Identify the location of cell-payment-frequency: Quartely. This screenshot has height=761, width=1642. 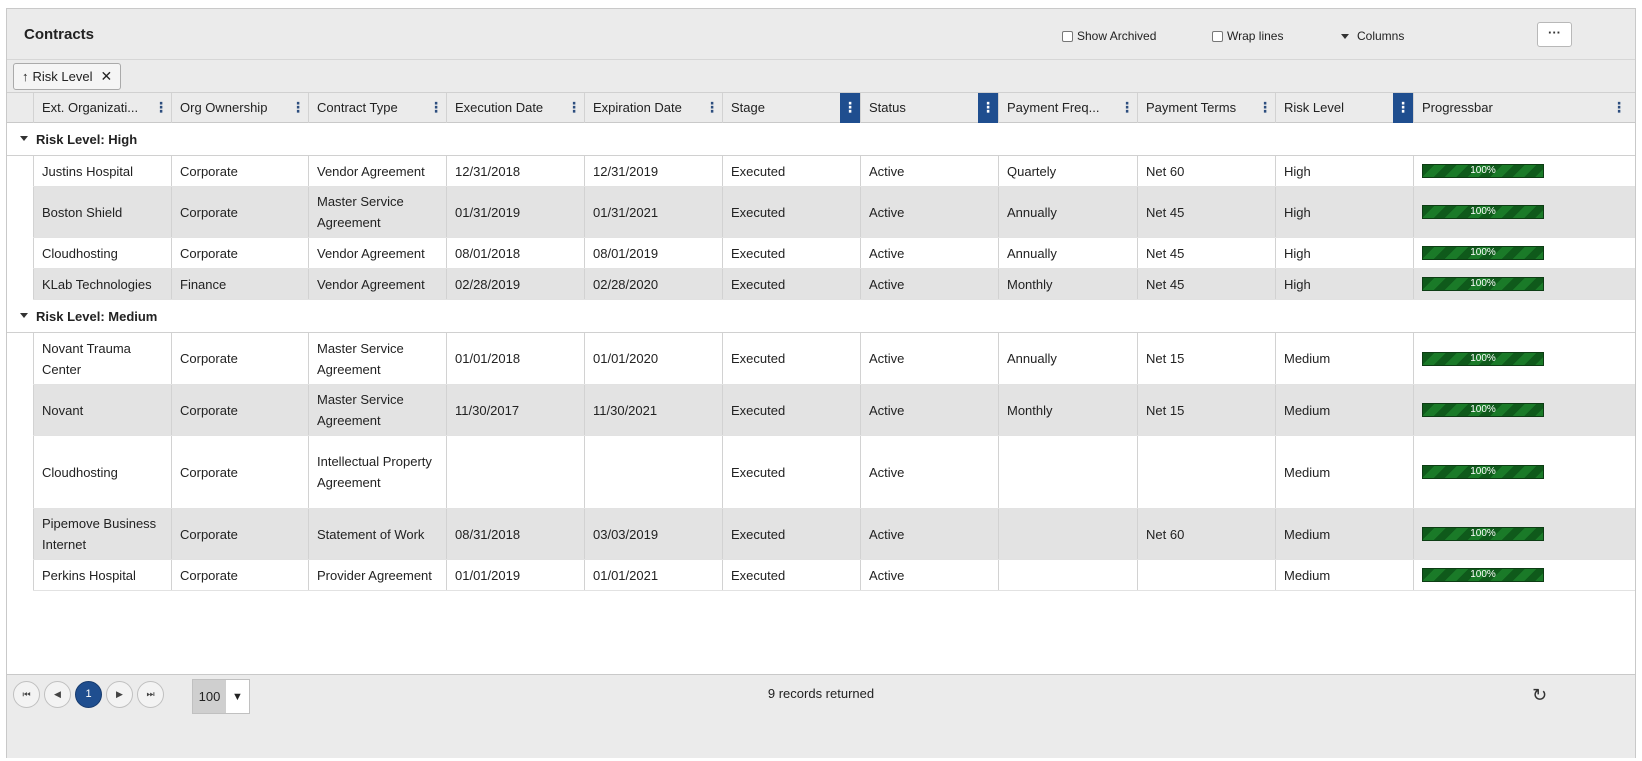
(1067, 171).